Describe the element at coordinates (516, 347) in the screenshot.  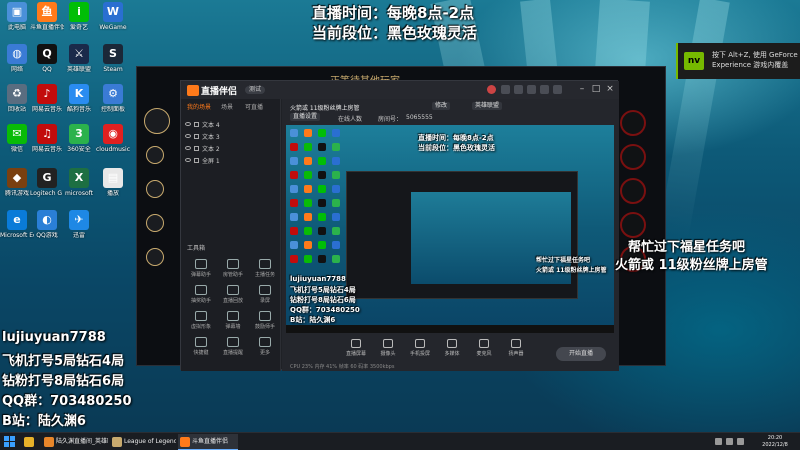
I see `source-button: 扬声器` at that location.